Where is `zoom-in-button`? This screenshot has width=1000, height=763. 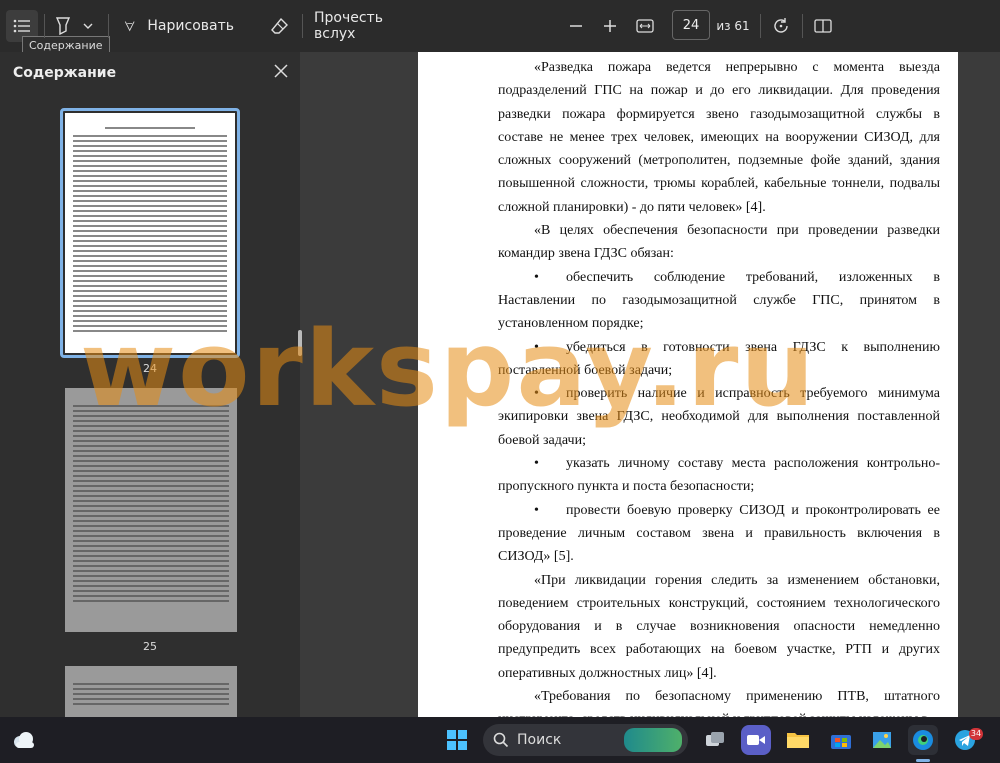
zoom-in-button is located at coordinates (610, 26).